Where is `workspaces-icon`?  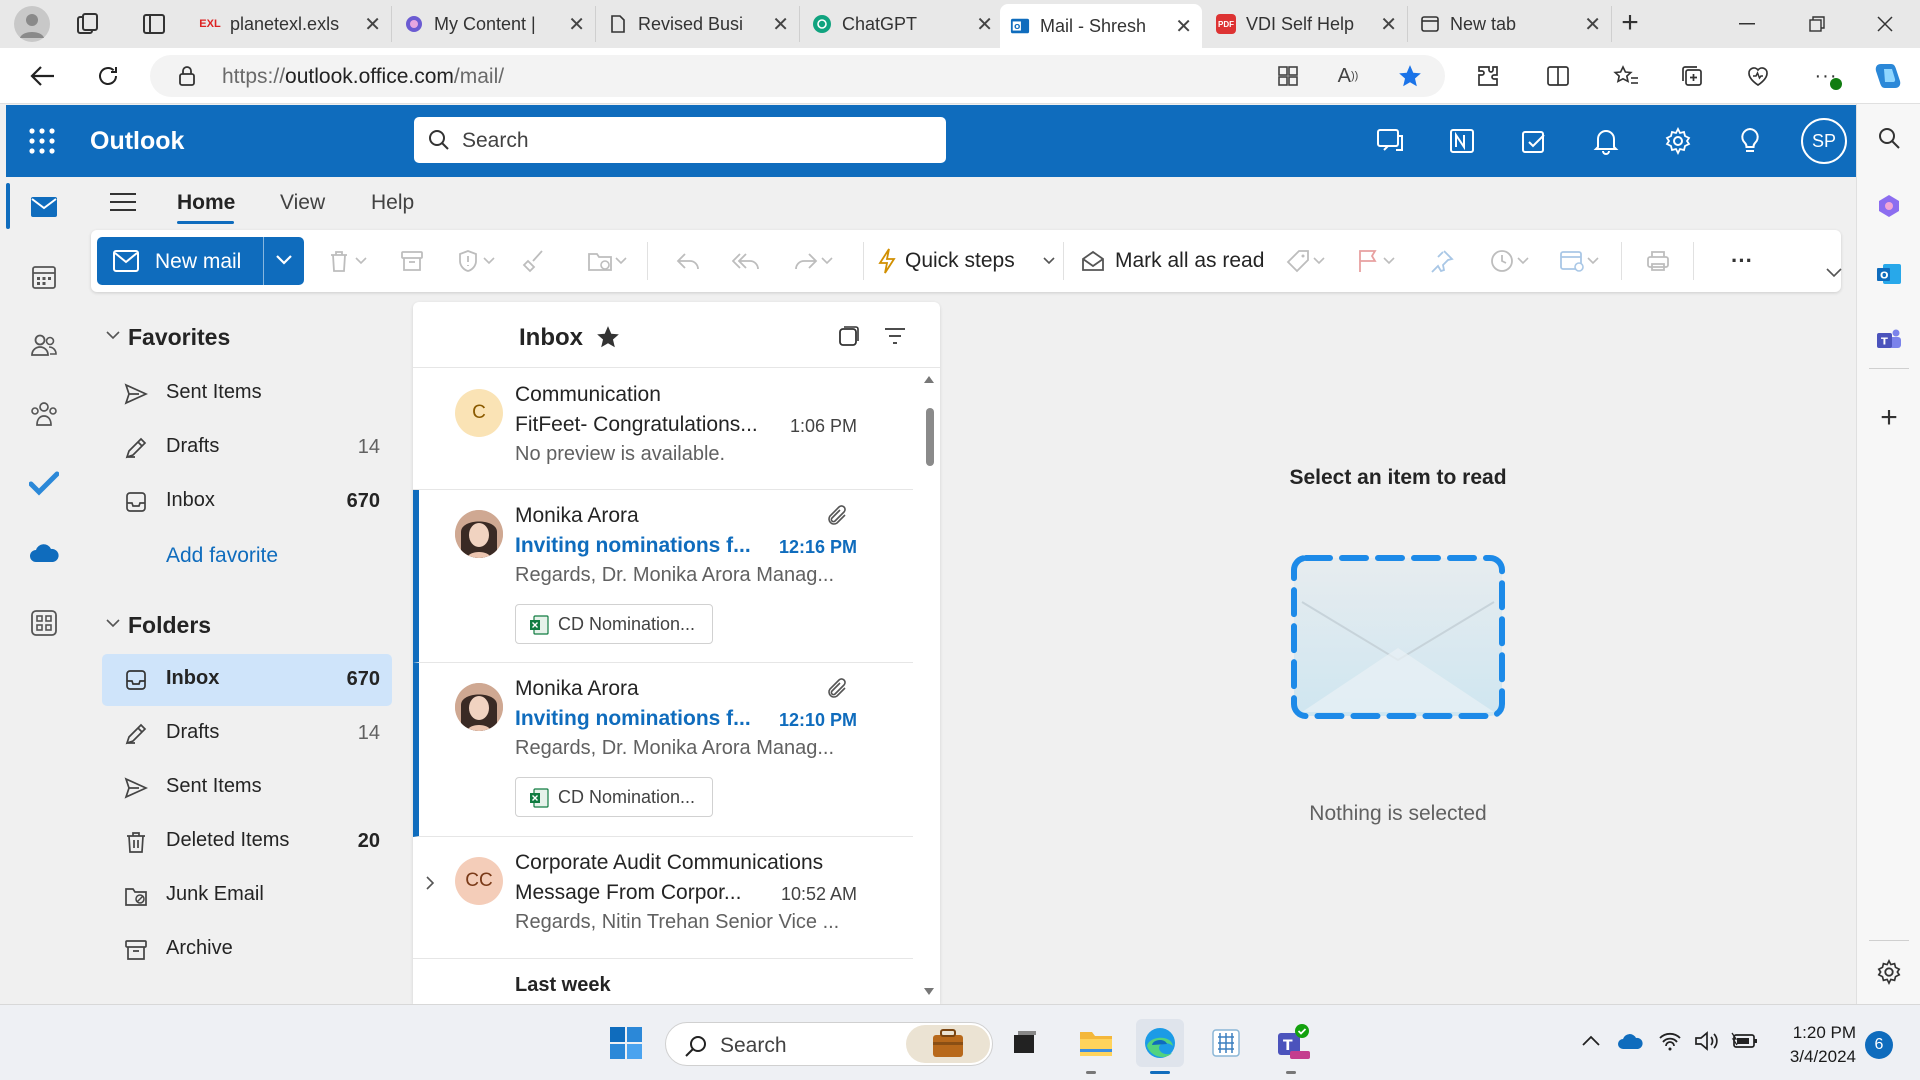 workspaces-icon is located at coordinates (88, 24).